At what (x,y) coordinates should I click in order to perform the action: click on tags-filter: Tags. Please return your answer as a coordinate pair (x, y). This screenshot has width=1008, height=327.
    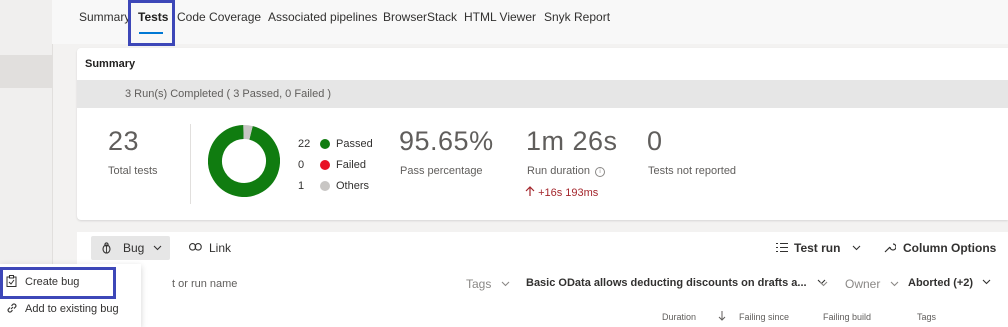
    Looking at the image, I should click on (488, 284).